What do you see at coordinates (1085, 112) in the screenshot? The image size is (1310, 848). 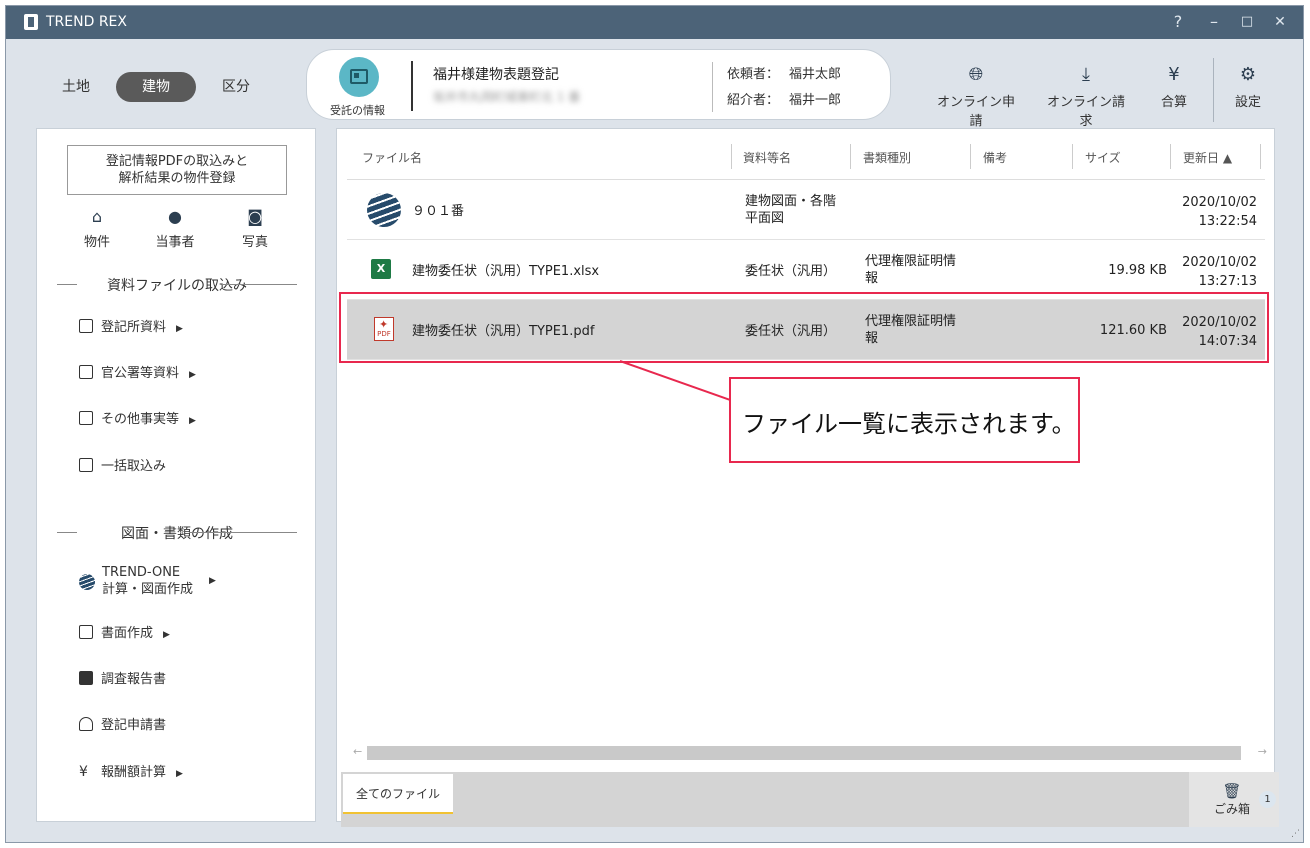 I see `online-request-label: オンライン請求` at bounding box center [1085, 112].